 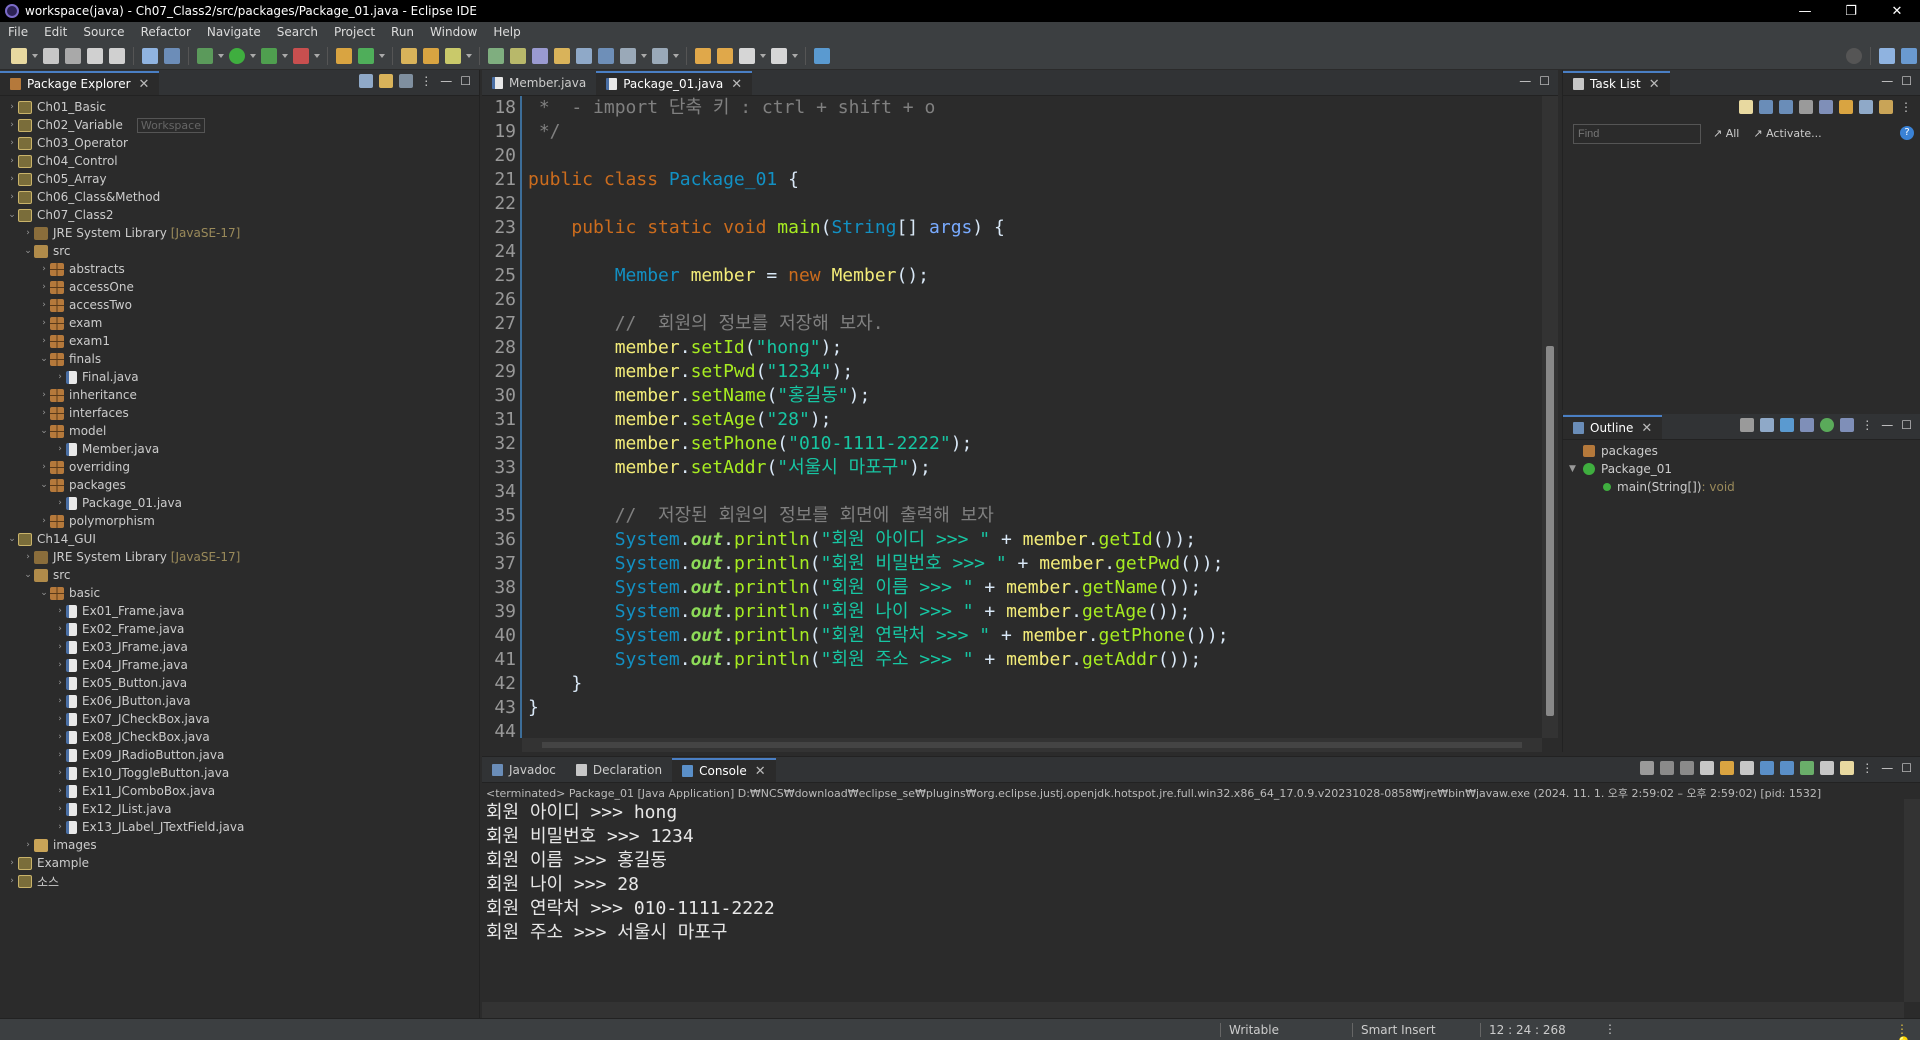 I want to click on hide-completed-icon, so click(x=1806, y=107).